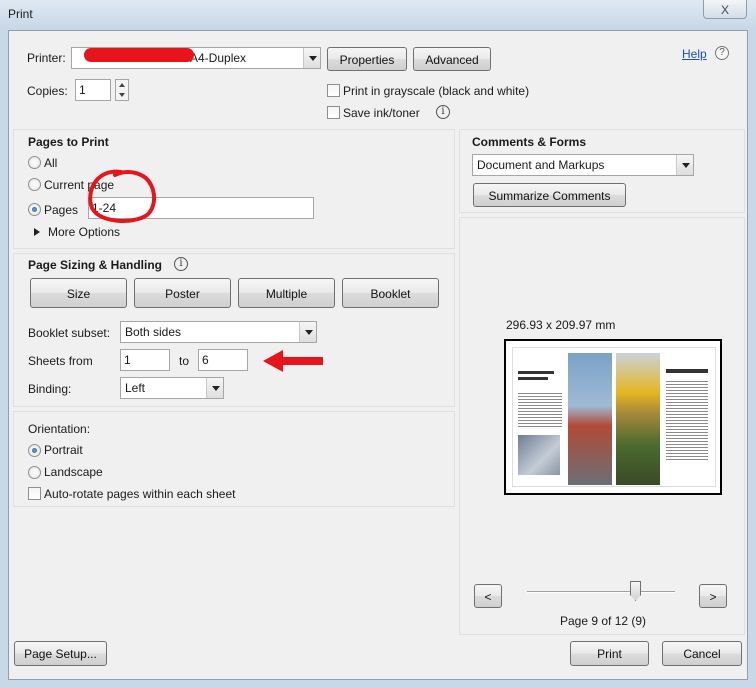 The height and width of the screenshot is (688, 756). I want to click on print-preview-page, so click(613, 417).